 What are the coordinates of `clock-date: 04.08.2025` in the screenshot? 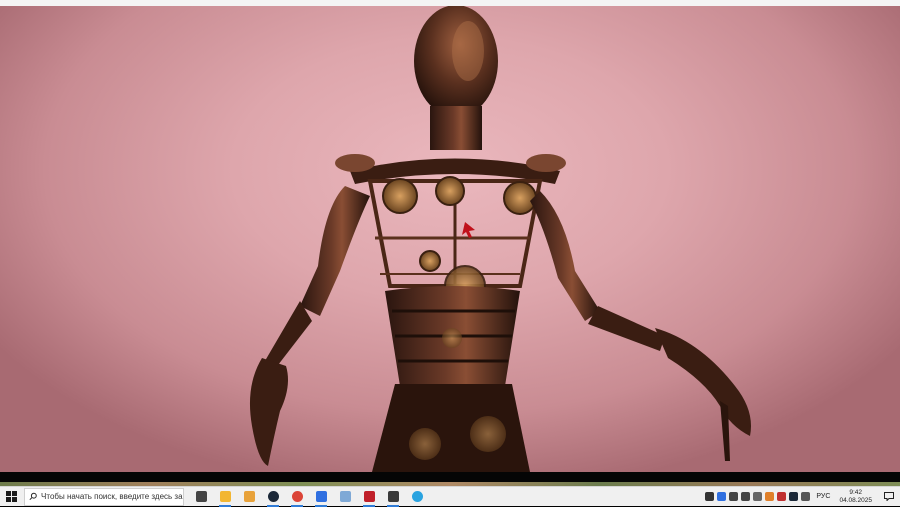 It's located at (855, 500).